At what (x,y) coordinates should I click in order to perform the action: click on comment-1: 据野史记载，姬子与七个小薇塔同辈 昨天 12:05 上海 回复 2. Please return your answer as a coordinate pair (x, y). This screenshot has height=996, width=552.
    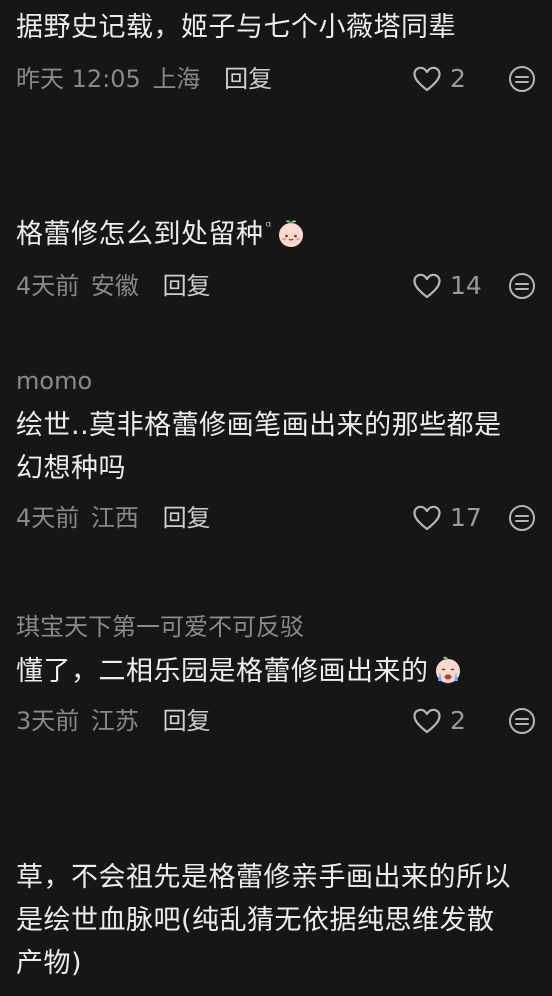
    Looking at the image, I should click on (276, 52).